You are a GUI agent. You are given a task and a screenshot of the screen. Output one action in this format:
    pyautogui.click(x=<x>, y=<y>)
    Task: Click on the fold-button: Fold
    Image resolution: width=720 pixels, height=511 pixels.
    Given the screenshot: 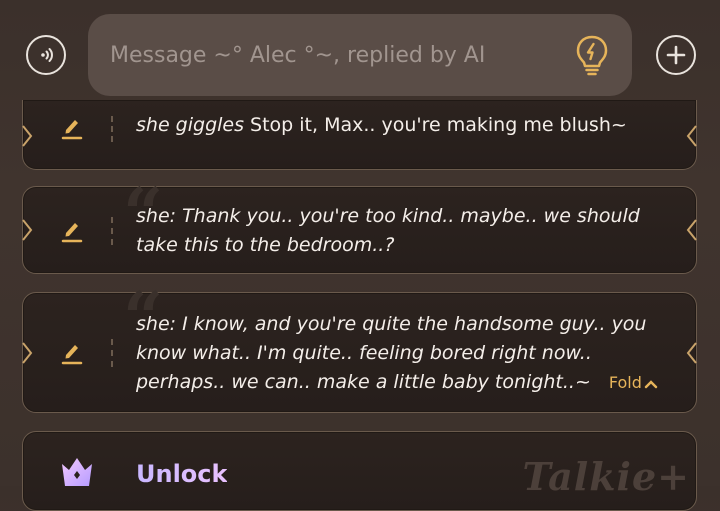 What is the action you would take?
    pyautogui.click(x=633, y=382)
    